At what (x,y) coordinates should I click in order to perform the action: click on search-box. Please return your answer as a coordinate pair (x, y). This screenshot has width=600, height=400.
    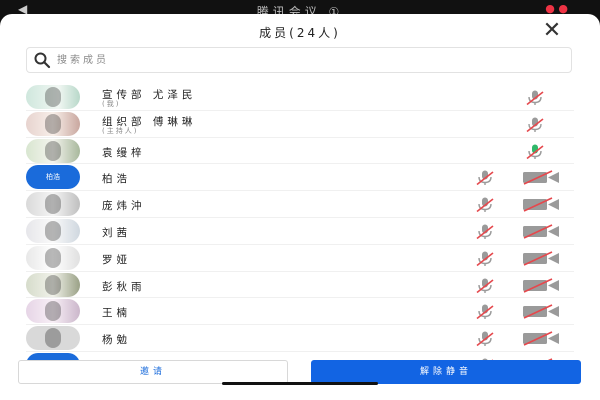
    Looking at the image, I should click on (299, 60).